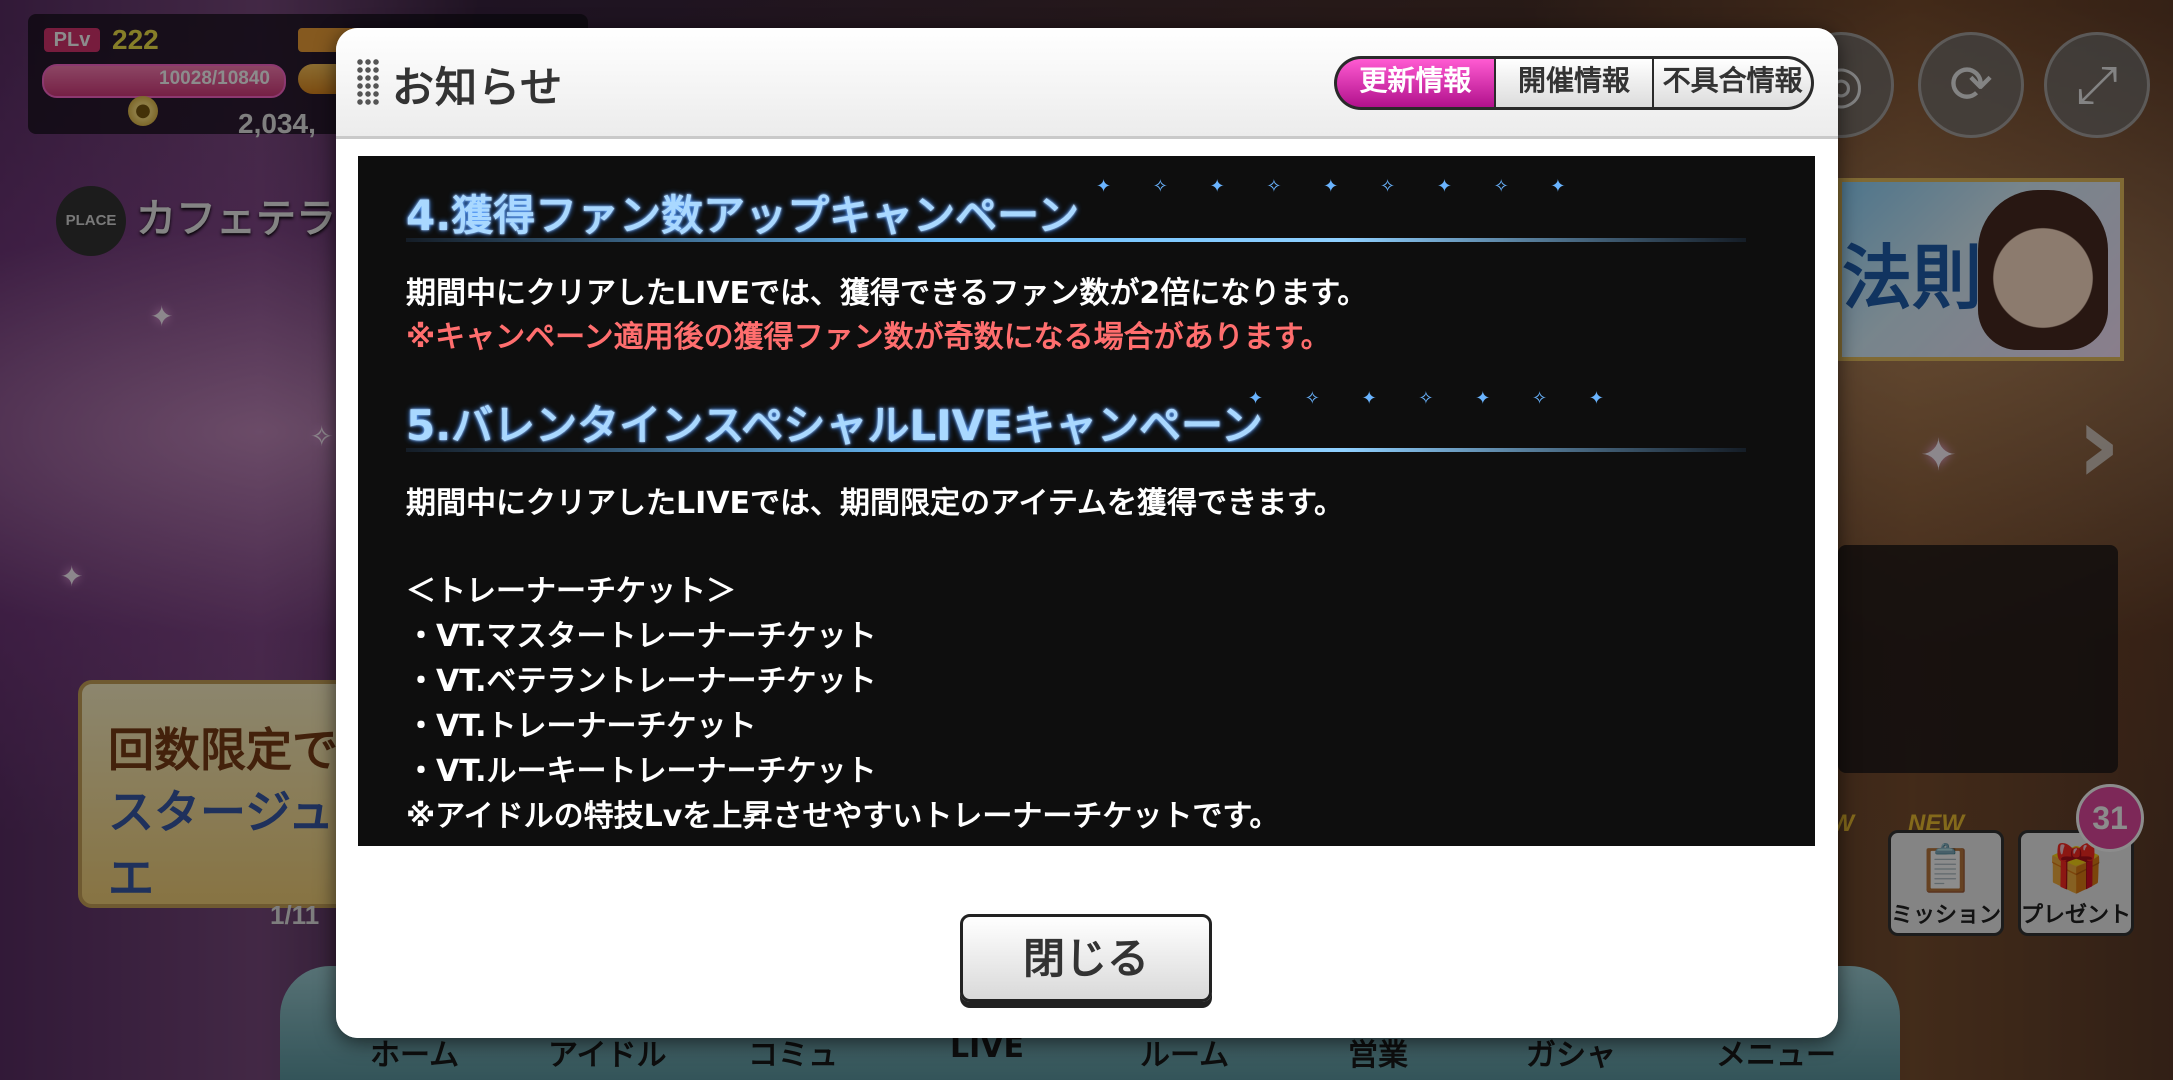 This screenshot has height=1080, width=2173. Describe the element at coordinates (887, 293) in the screenshot. I see `section-text-line: 期間中にクリアしたLIVEでは、獲得できるファン数が2倍になります。` at that location.